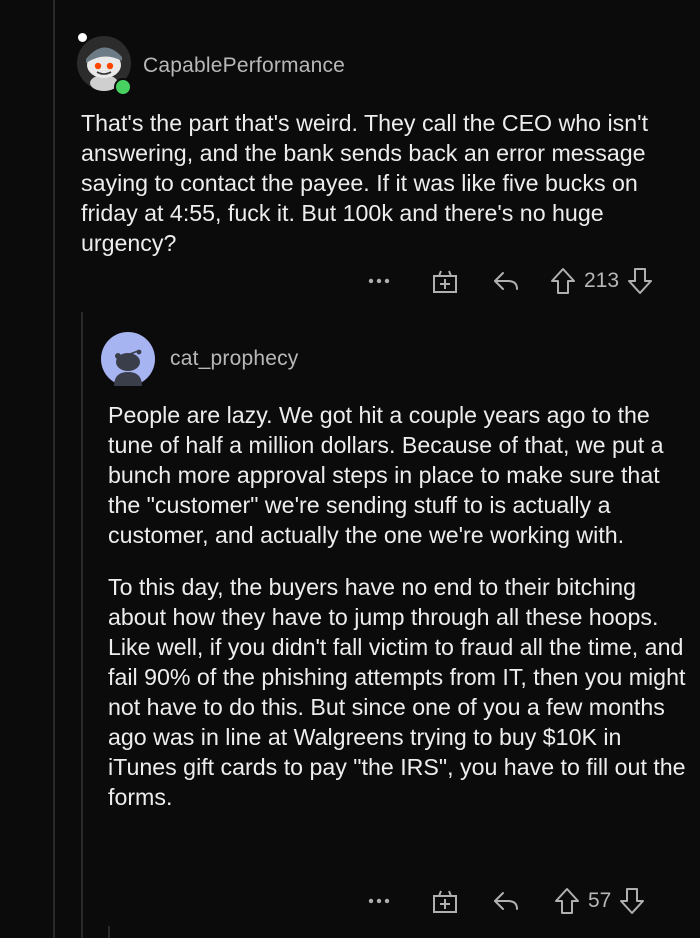  Describe the element at coordinates (109, 932) in the screenshot. I see `thread-line-nested` at that location.